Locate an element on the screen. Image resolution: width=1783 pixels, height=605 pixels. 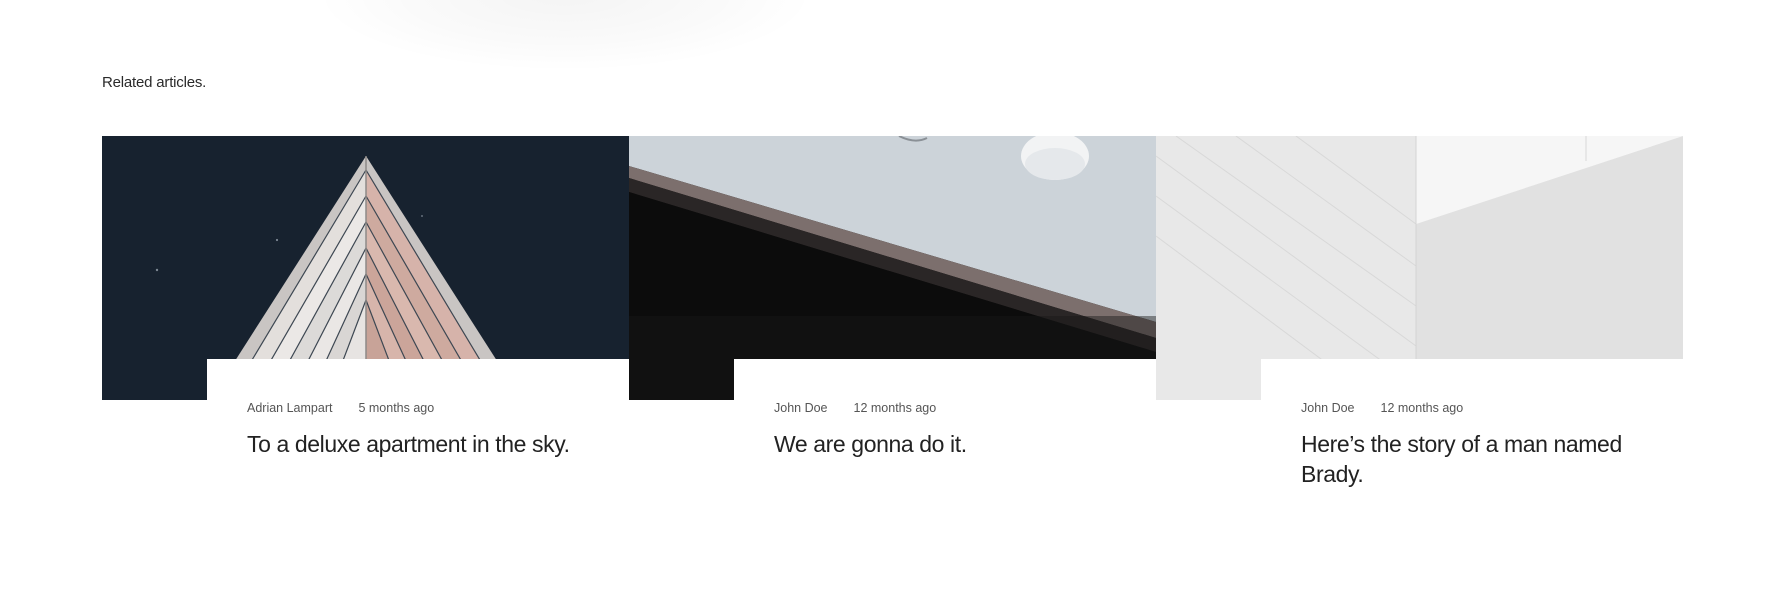
article-author: Adrian Lampart is located at coordinates (289, 408).